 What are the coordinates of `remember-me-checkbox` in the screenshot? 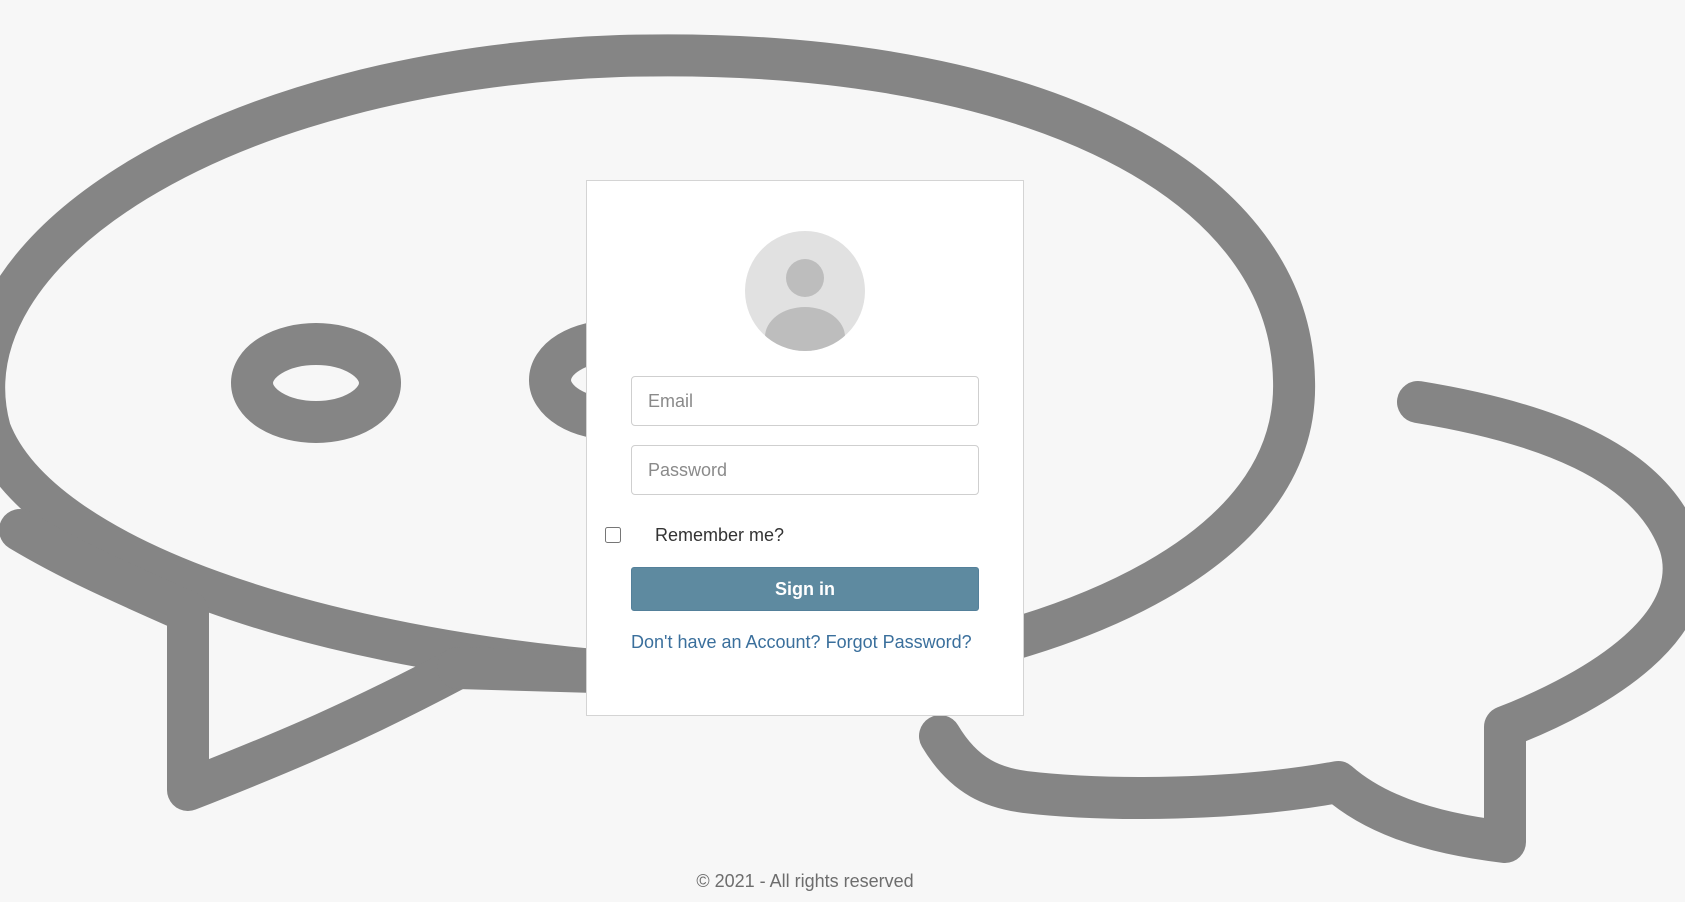 It's located at (613, 535).